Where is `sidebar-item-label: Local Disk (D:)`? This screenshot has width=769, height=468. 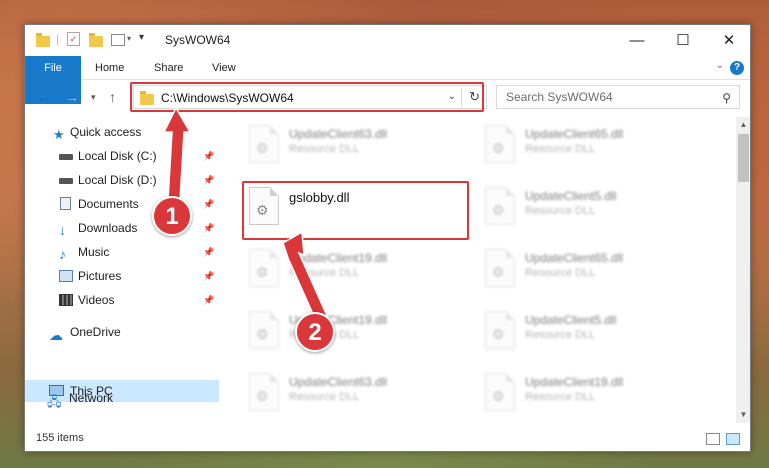
sidebar-item-label: Local Disk (D:) is located at coordinates (117, 180).